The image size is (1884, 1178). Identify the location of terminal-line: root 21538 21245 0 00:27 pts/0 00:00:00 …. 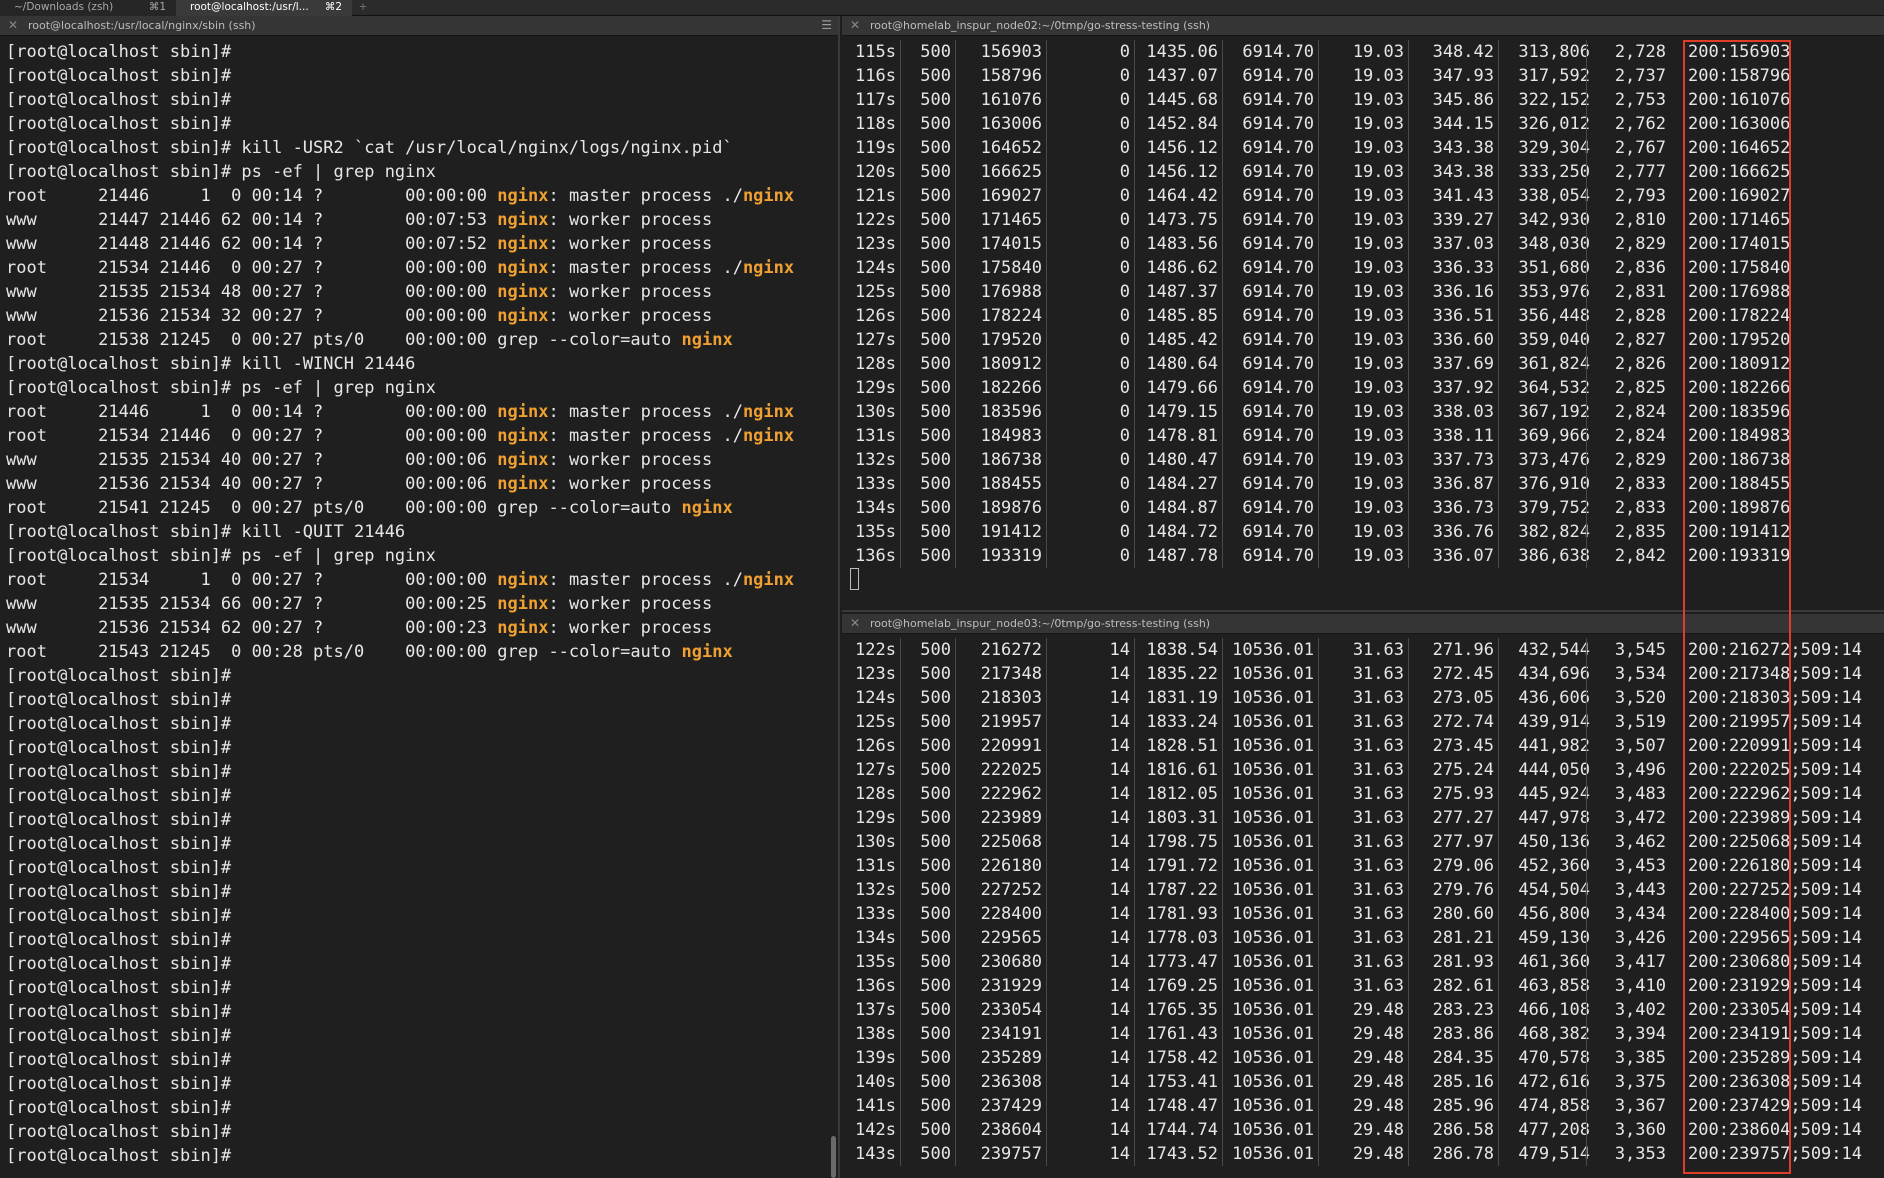
(369, 340).